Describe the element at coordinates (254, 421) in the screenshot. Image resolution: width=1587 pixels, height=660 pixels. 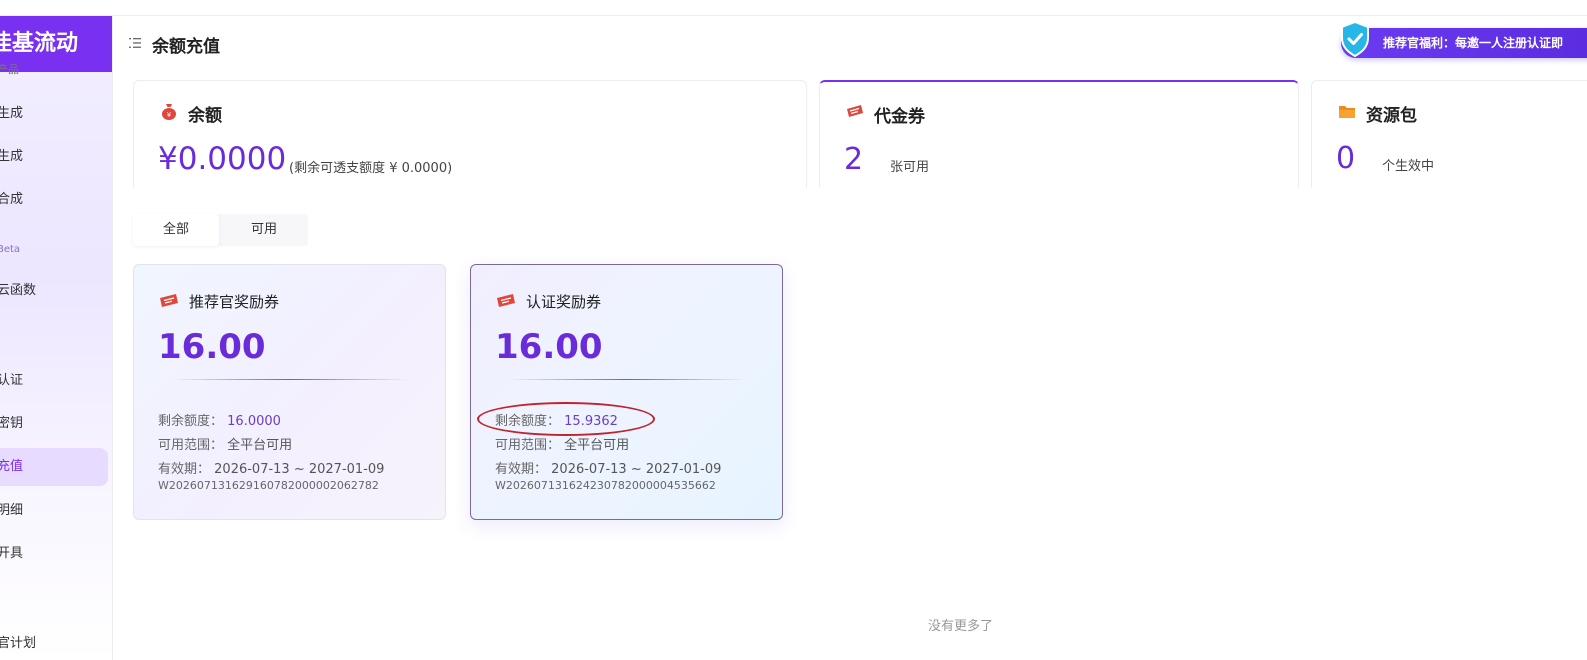
I see `remaining-value: 16.0000` at that location.